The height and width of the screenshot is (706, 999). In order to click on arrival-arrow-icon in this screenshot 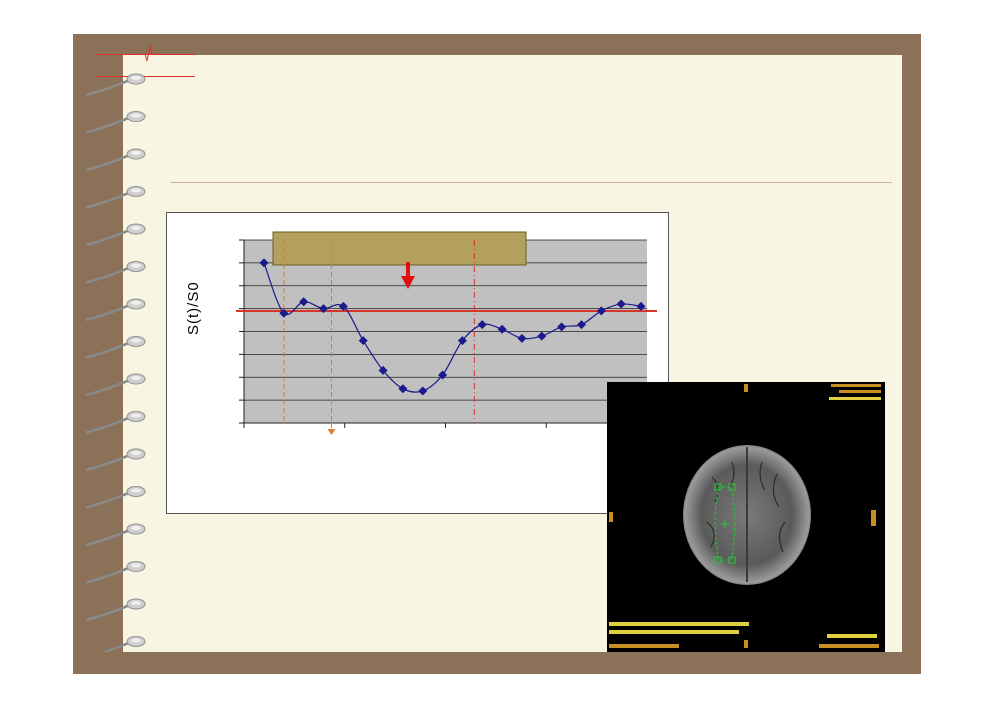, I will do `click(331, 432)`.